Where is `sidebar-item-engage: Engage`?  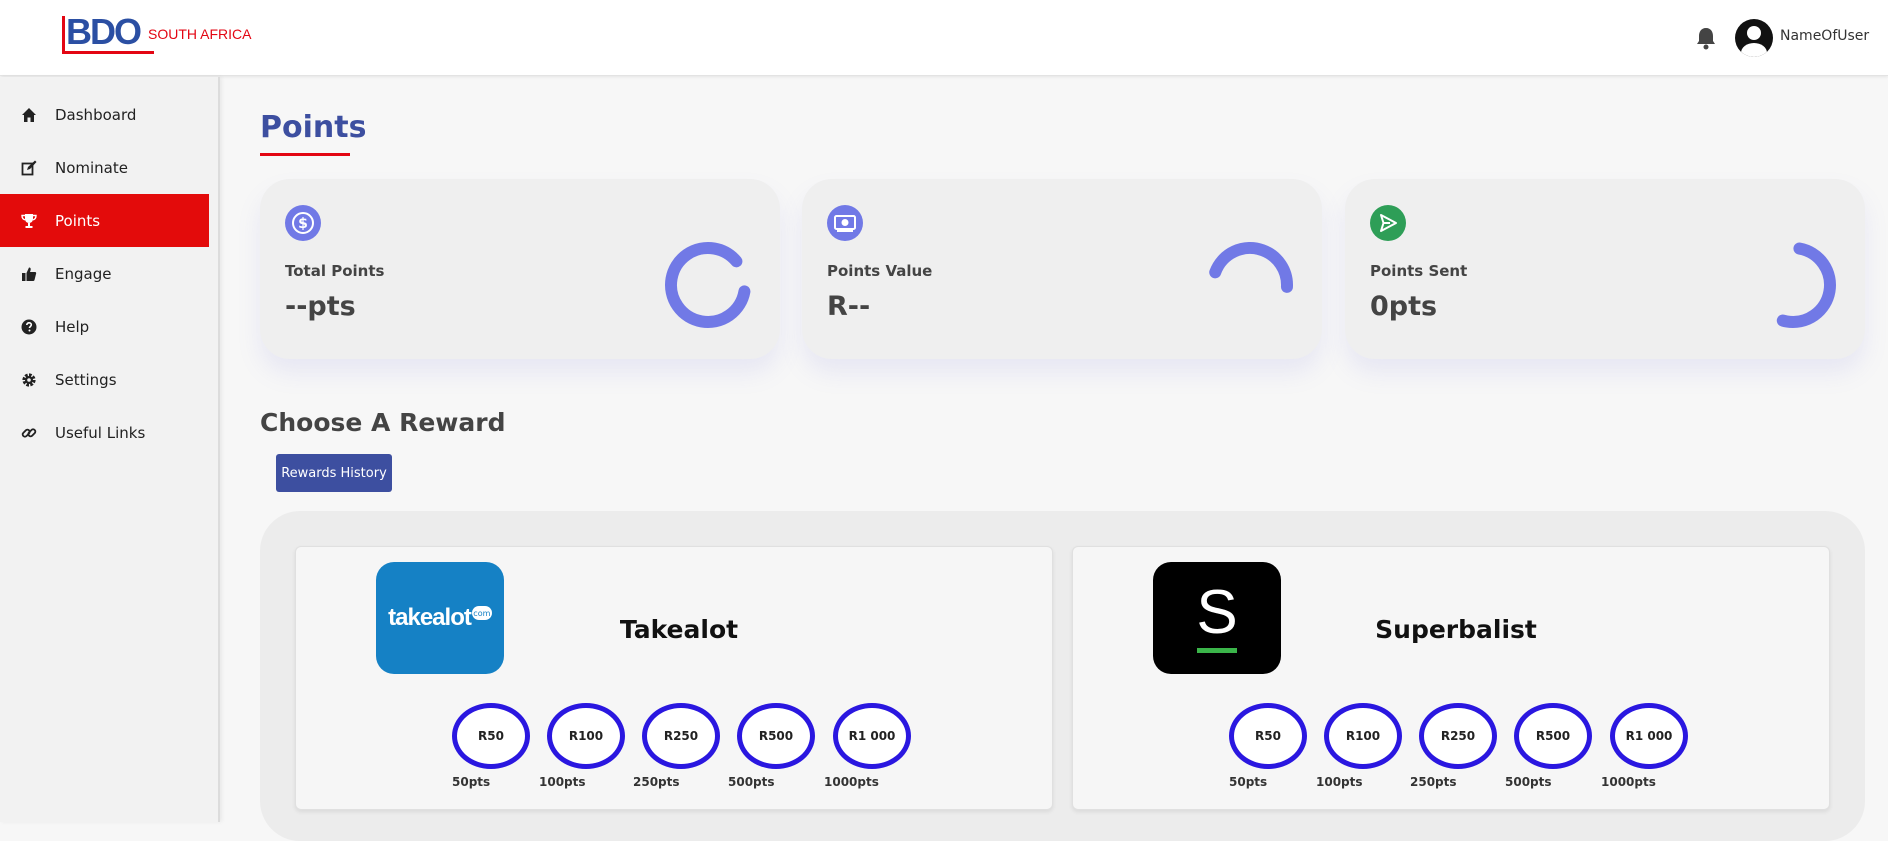 sidebar-item-engage: Engage is located at coordinates (104, 273).